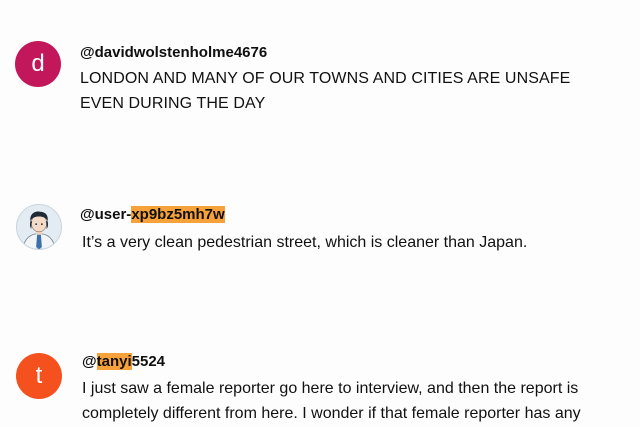  I want to click on avatar, so click(39, 227).